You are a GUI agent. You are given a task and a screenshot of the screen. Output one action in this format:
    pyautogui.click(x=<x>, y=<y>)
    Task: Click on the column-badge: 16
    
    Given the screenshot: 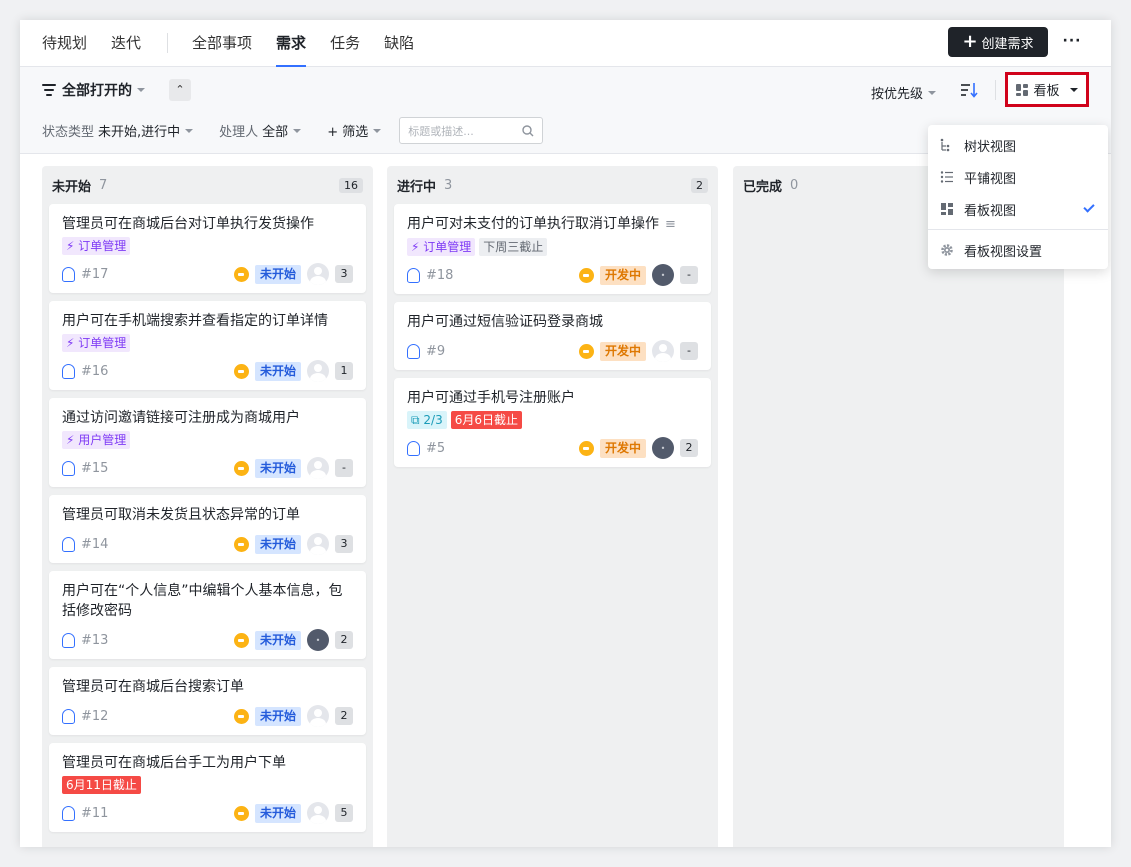 What is the action you would take?
    pyautogui.click(x=351, y=185)
    